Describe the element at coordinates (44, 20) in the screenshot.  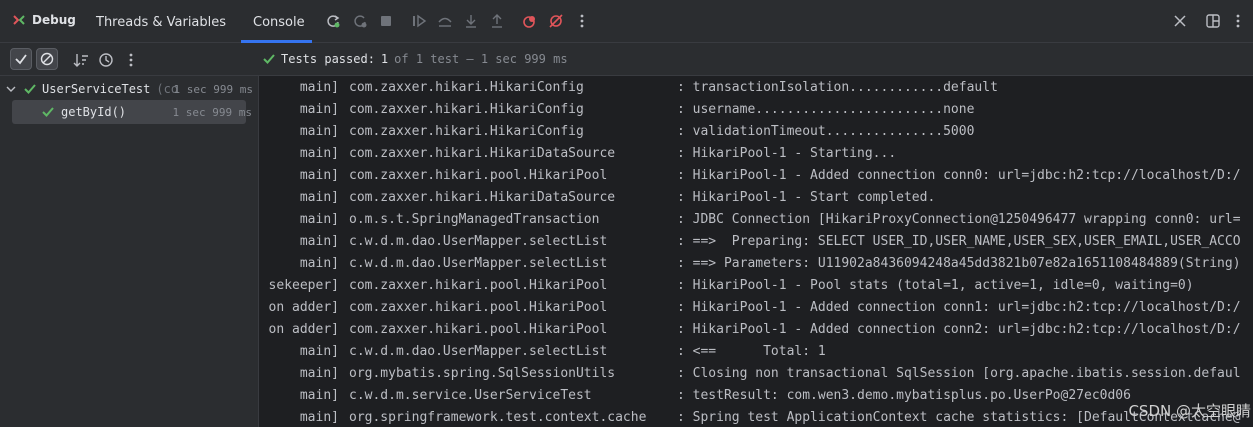
I see `debug-tool-title: Debug` at that location.